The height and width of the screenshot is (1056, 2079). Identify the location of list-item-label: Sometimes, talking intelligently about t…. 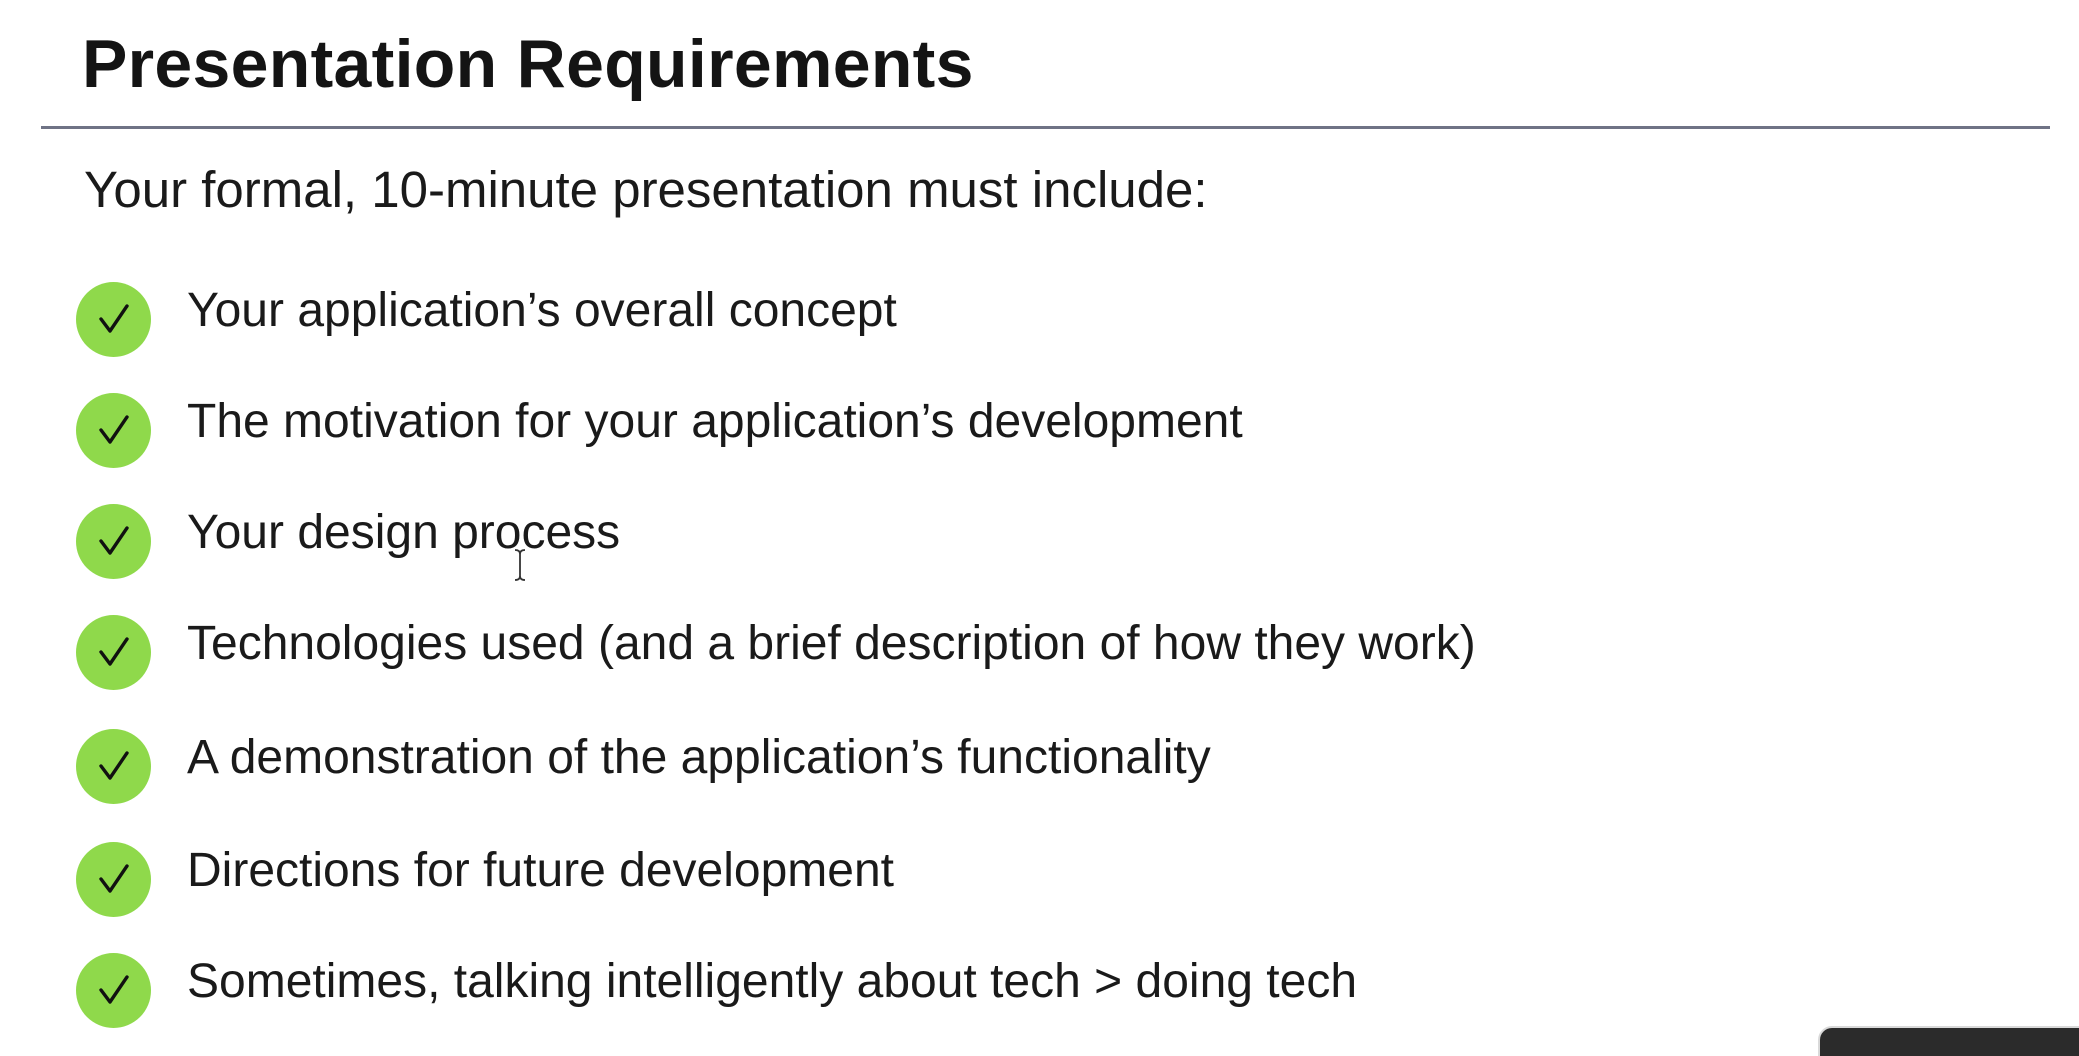
(772, 981).